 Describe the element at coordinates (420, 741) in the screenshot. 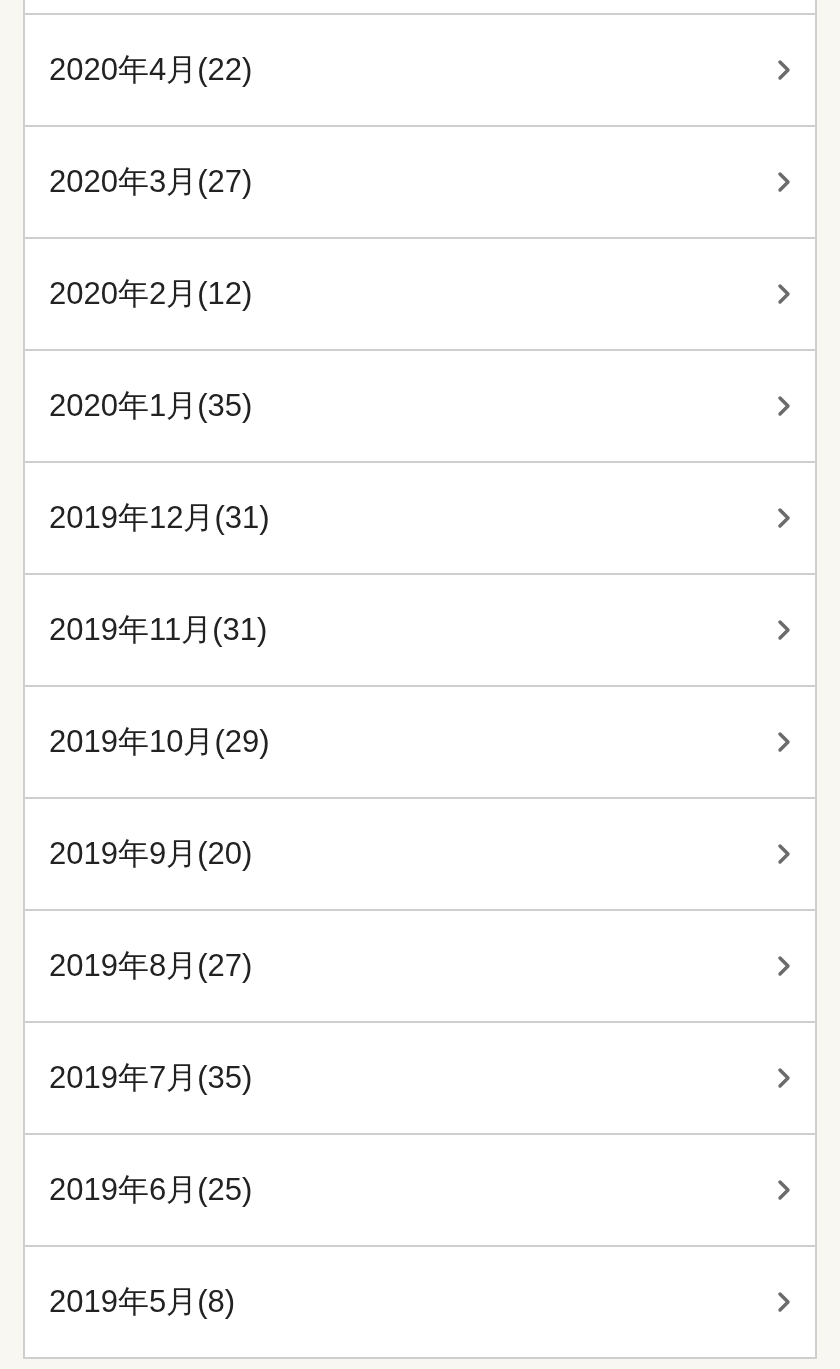

I see `archive-link: 2019年10月(29)` at that location.